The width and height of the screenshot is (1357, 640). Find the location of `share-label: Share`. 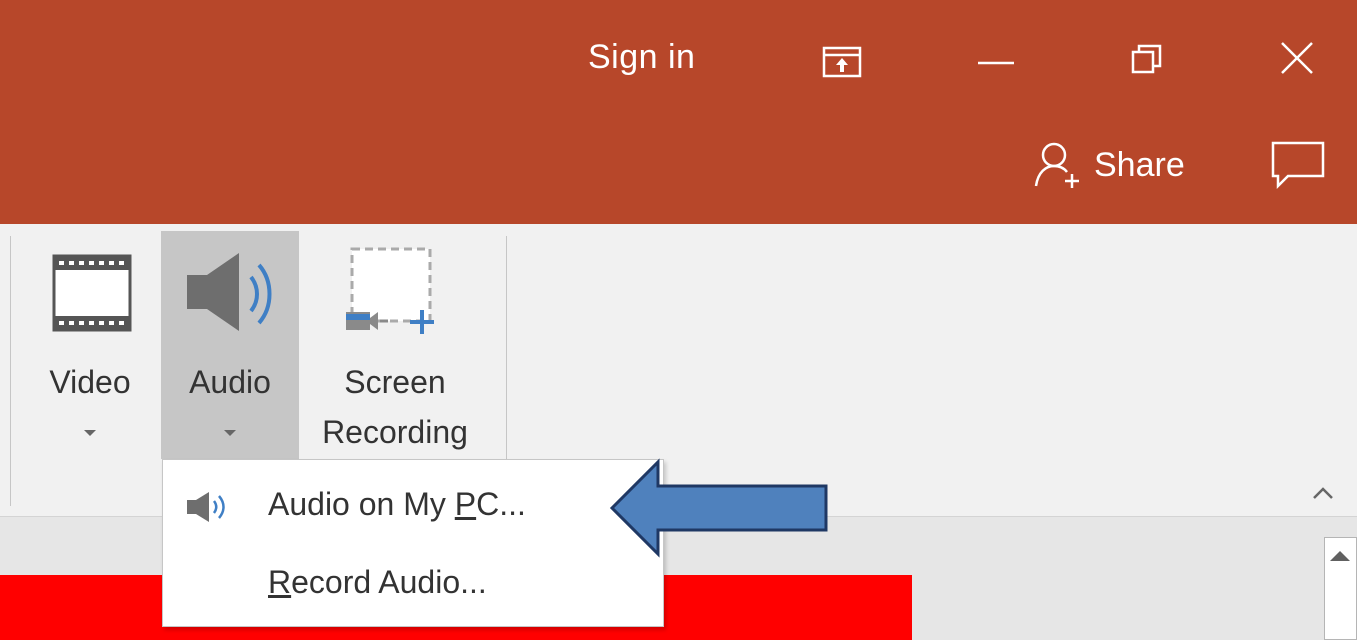

share-label: Share is located at coordinates (1139, 164).